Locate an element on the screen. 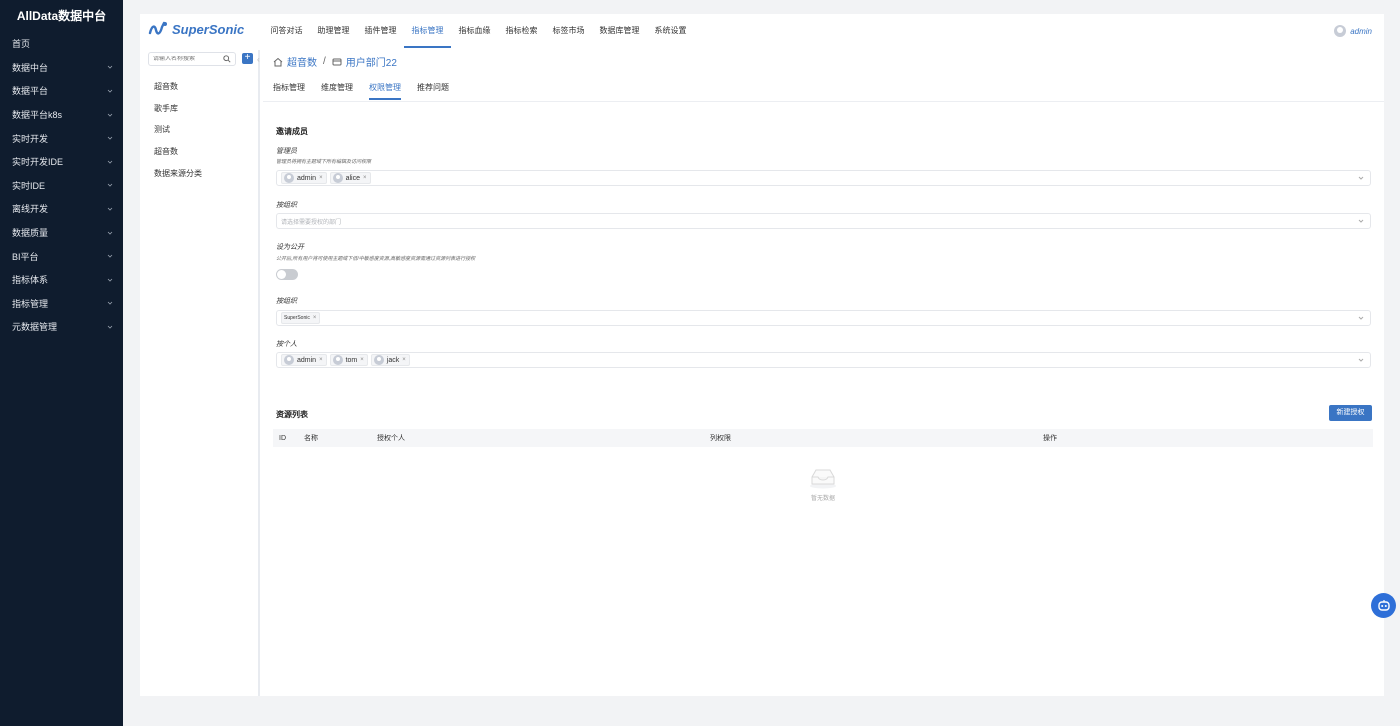  sidebar-item: 数据质量 is located at coordinates (61, 233).